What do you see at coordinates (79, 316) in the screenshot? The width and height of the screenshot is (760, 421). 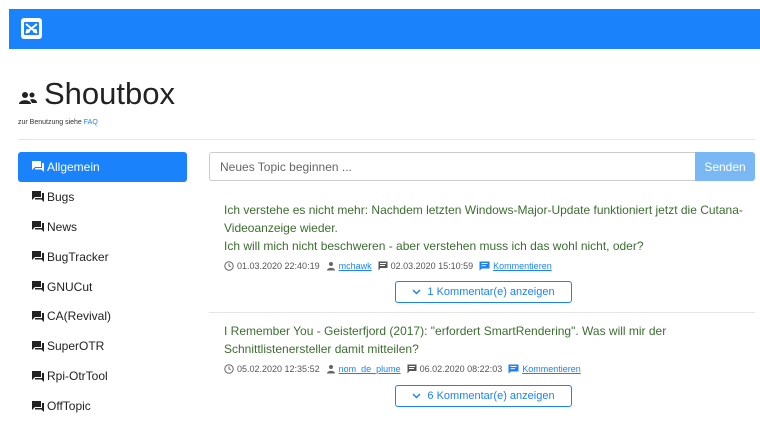 I see `sidebar-item-label: CA(Revival)` at bounding box center [79, 316].